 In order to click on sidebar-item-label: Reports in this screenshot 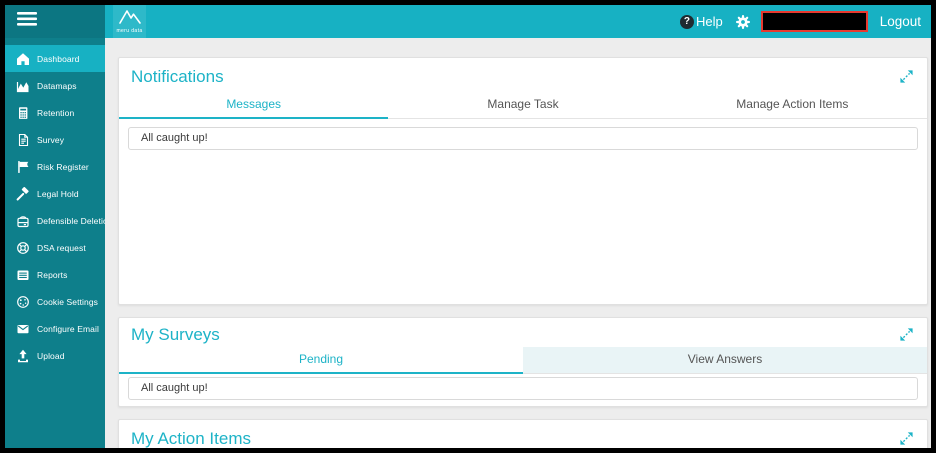, I will do `click(52, 274)`.